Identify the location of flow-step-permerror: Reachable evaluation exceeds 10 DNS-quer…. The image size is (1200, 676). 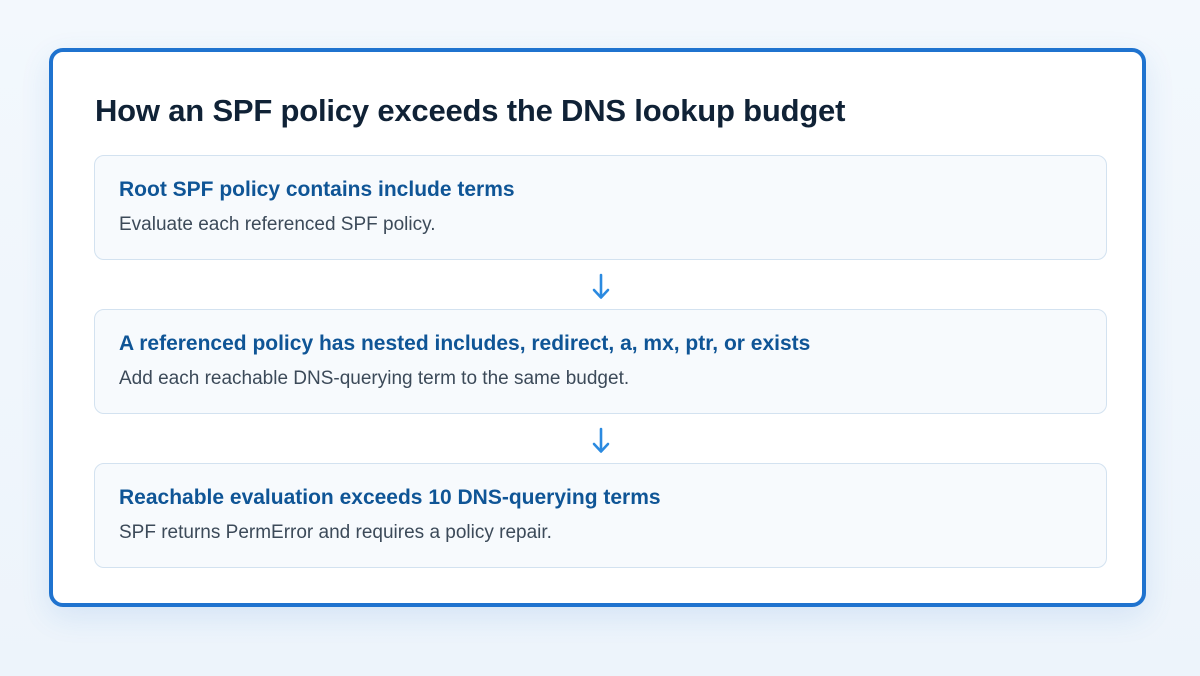
(600, 515).